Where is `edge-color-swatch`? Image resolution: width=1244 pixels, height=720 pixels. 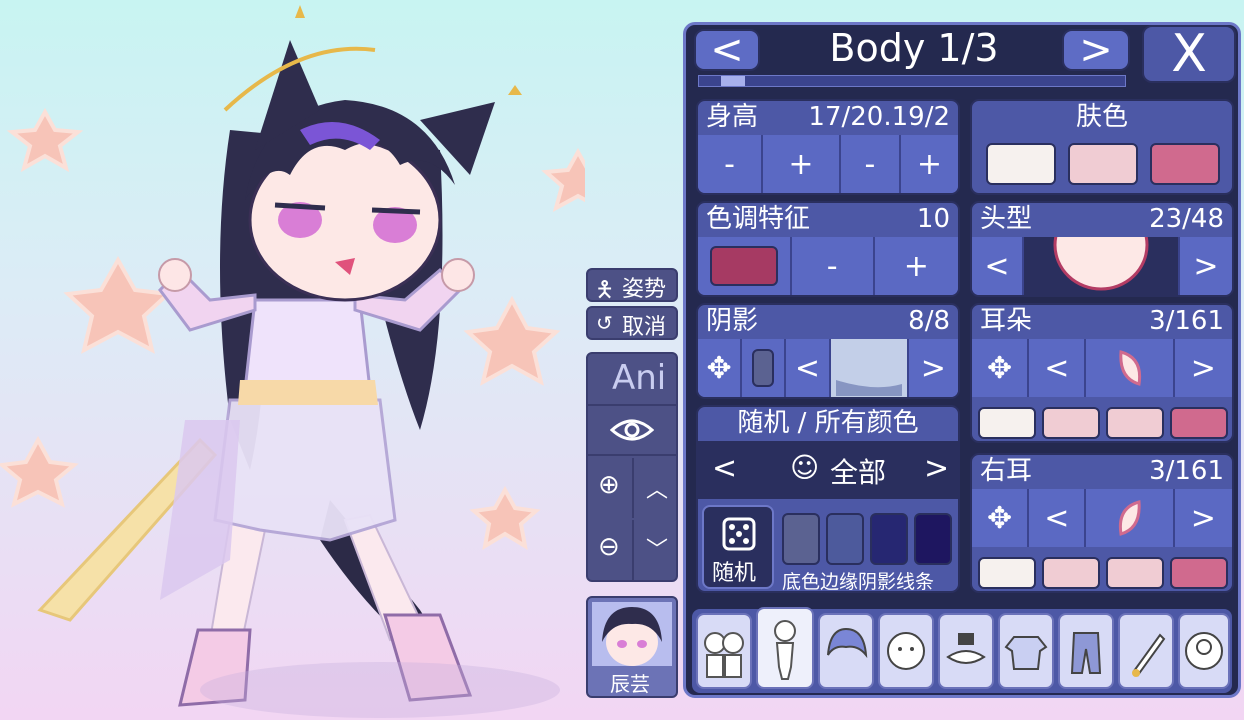
edge-color-swatch is located at coordinates (845, 539).